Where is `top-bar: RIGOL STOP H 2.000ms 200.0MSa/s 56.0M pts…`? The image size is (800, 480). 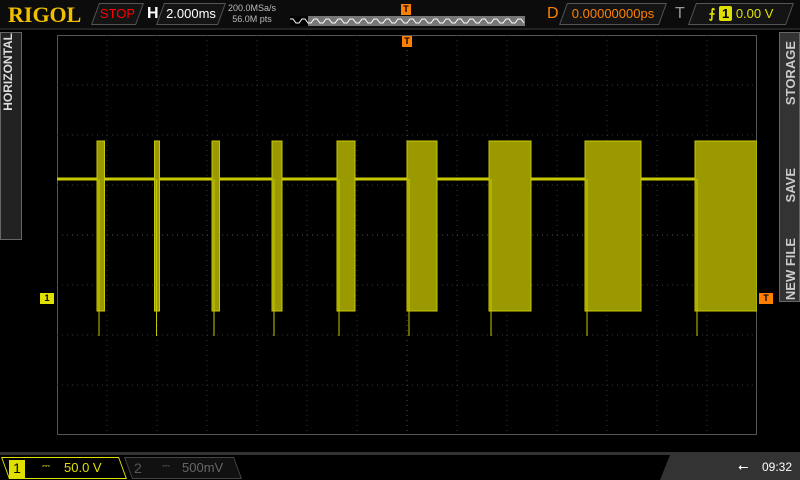 top-bar: RIGOL STOP H 2.000ms 200.0MSa/s 56.0M pts… is located at coordinates (400, 15).